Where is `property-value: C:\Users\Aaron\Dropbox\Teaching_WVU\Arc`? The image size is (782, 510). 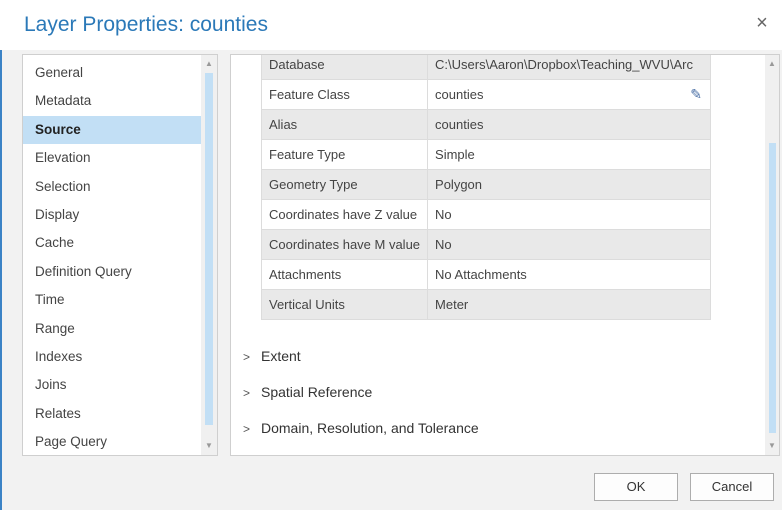 property-value: C:\Users\Aaron\Dropbox\Teaching_WVU\Arc is located at coordinates (569, 67).